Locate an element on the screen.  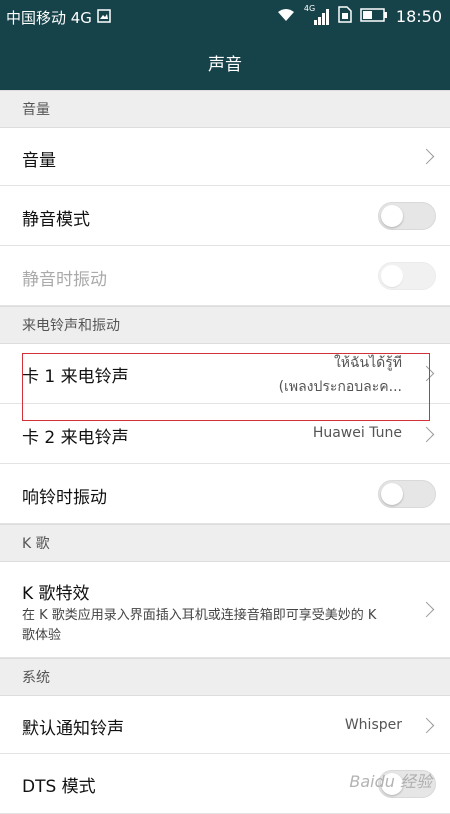
status-bar: 中国移动 4G 4G 18:50 is located at coordinates (225, 16).